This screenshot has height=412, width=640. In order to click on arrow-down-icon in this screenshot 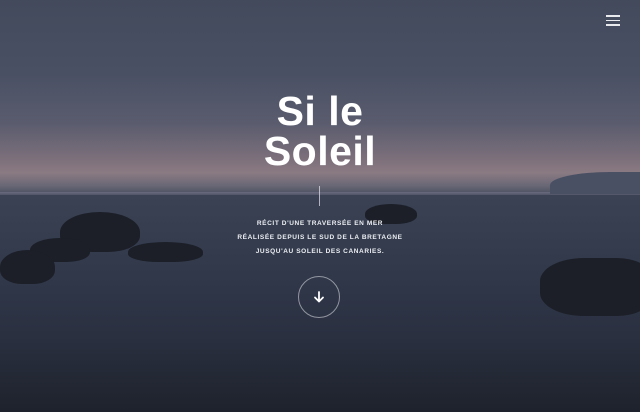, I will do `click(319, 297)`.